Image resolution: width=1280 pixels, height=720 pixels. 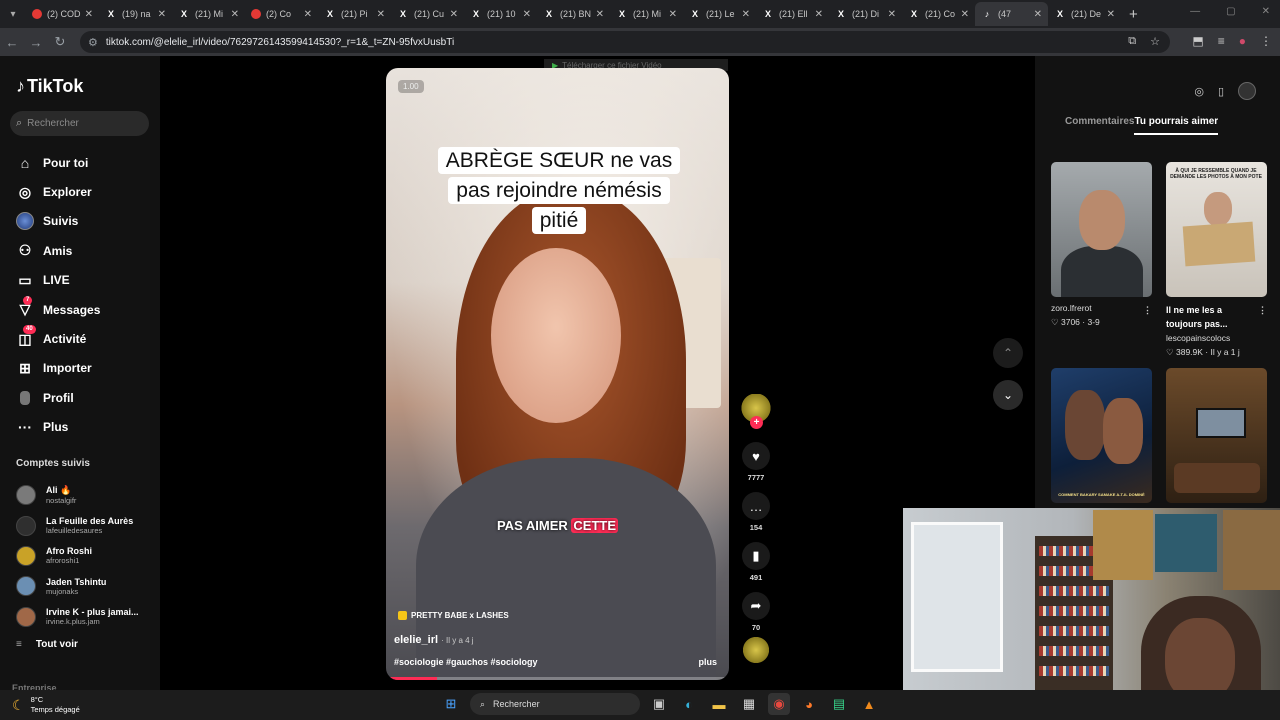 I want to click on compass-small-icon: ◎, so click(x=1199, y=91).